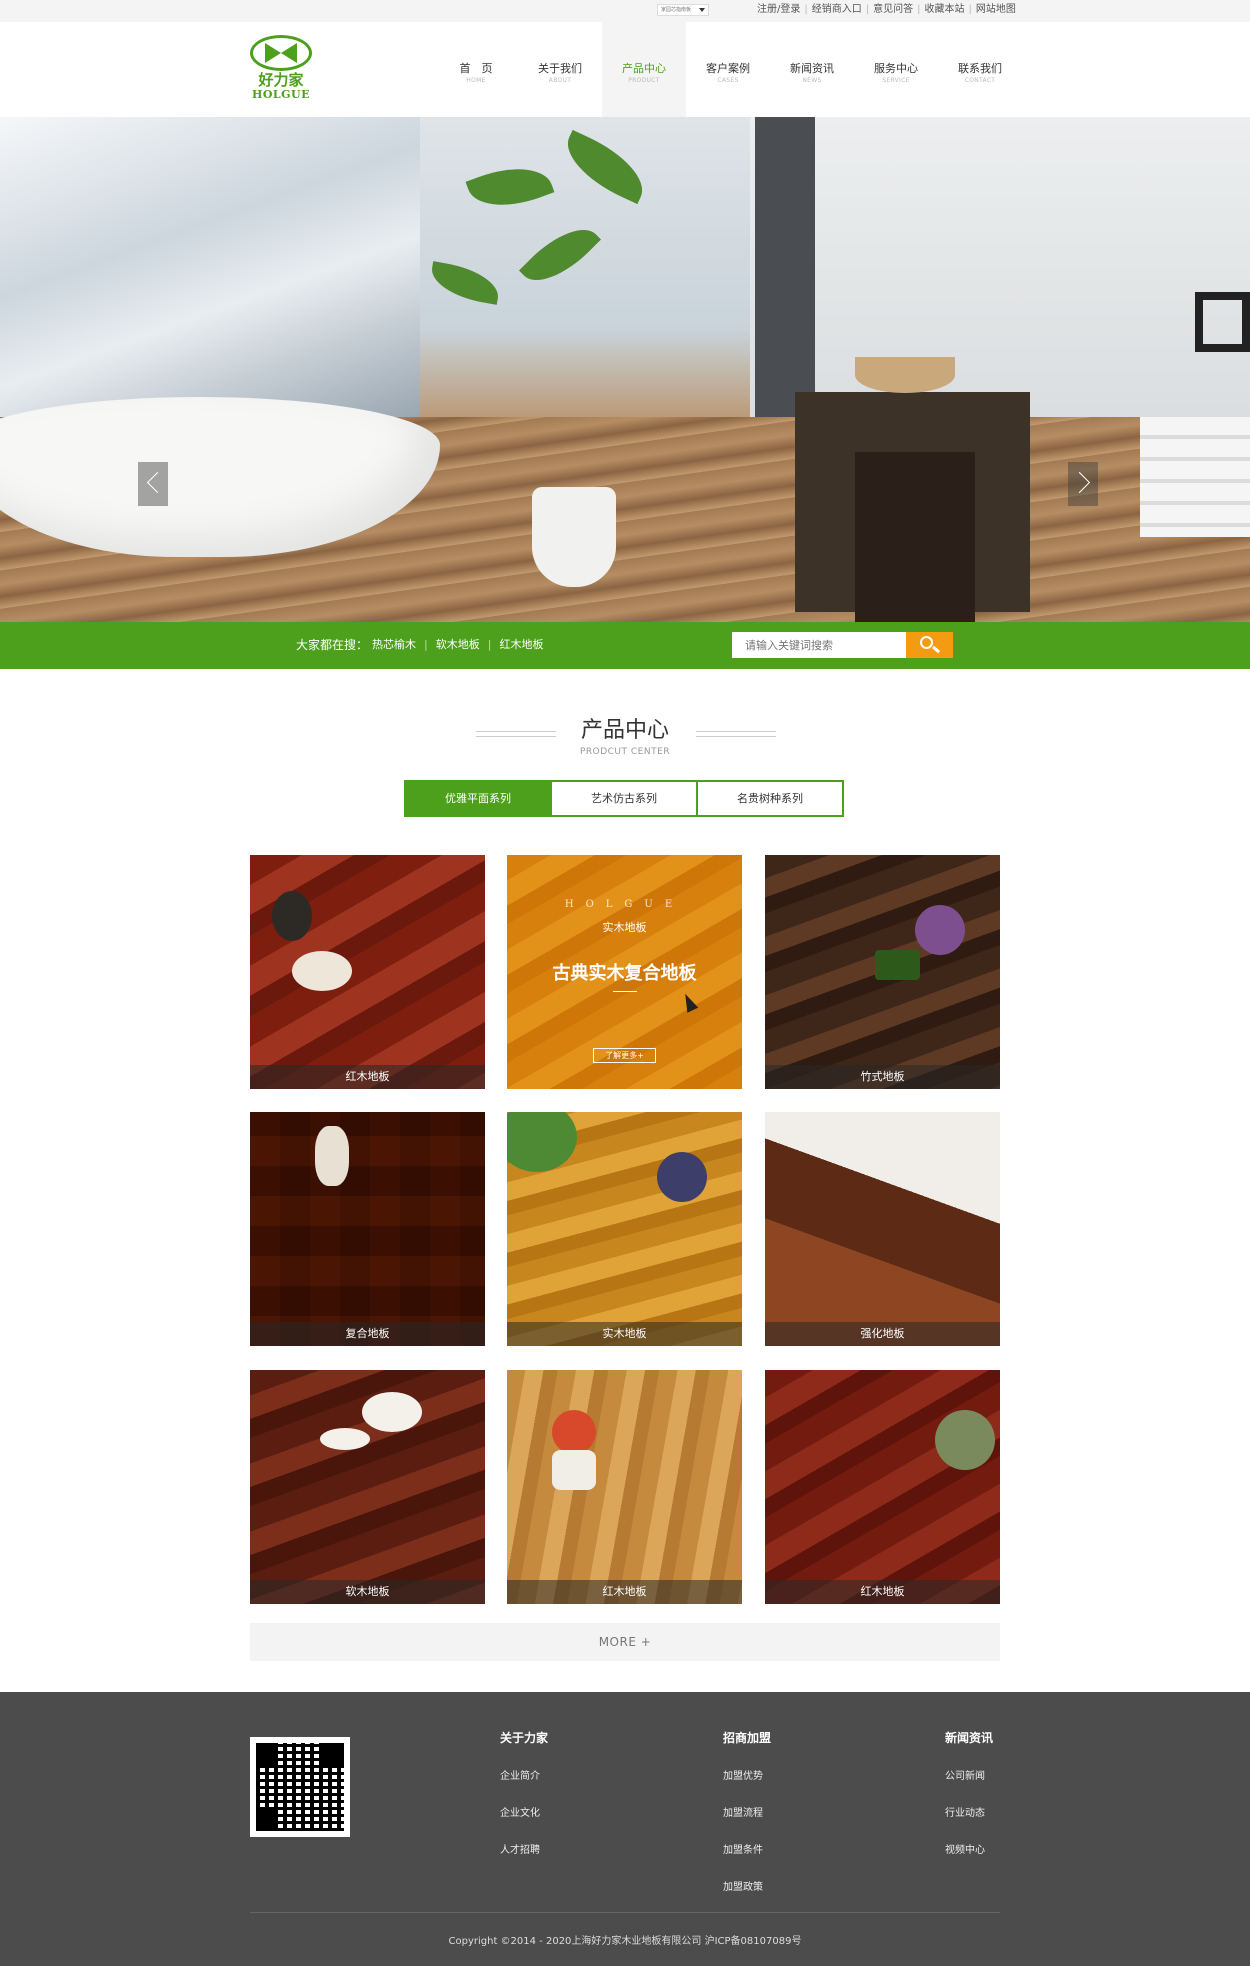 Image resolution: width=1250 pixels, height=1966 pixels. What do you see at coordinates (624, 904) in the screenshot?
I see `promo-brand: HOLGUE` at bounding box center [624, 904].